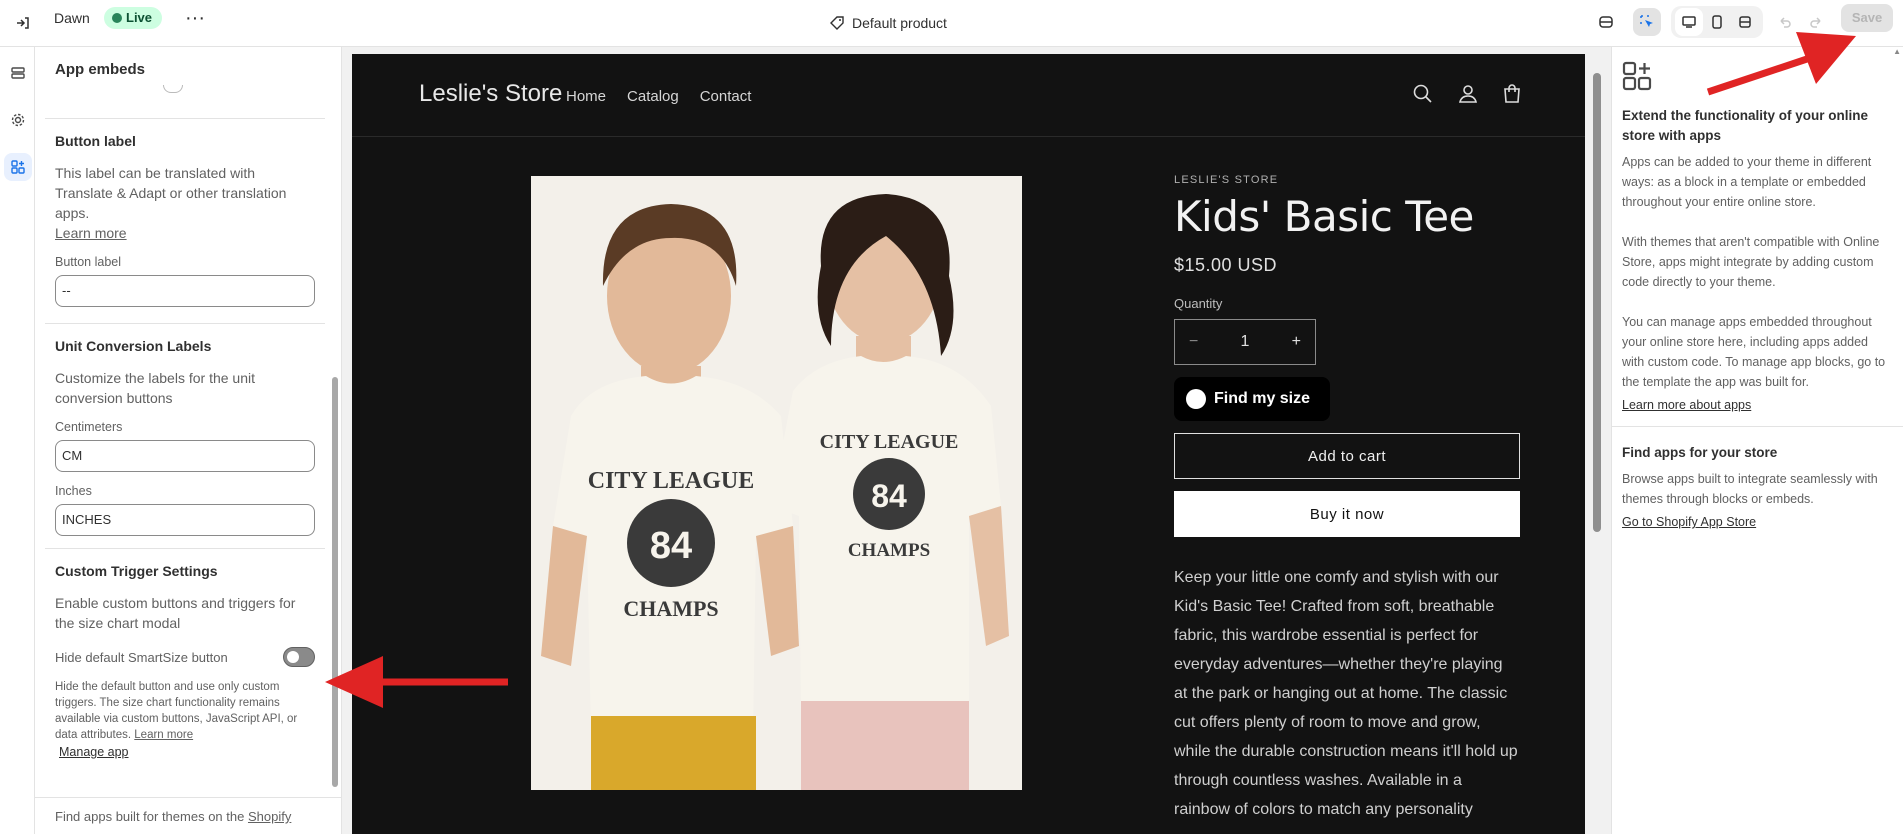  Describe the element at coordinates (89, 427) in the screenshot. I see `centimeters-label: Centimeters` at that location.